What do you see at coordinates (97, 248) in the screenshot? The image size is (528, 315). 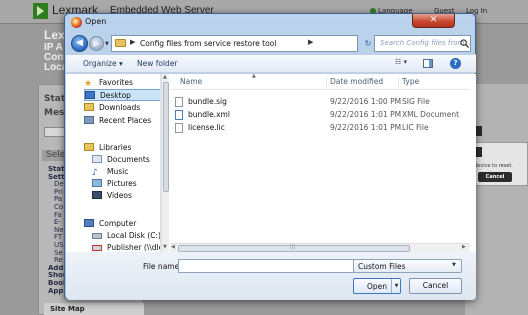 I see `network-drive-icon` at bounding box center [97, 248].